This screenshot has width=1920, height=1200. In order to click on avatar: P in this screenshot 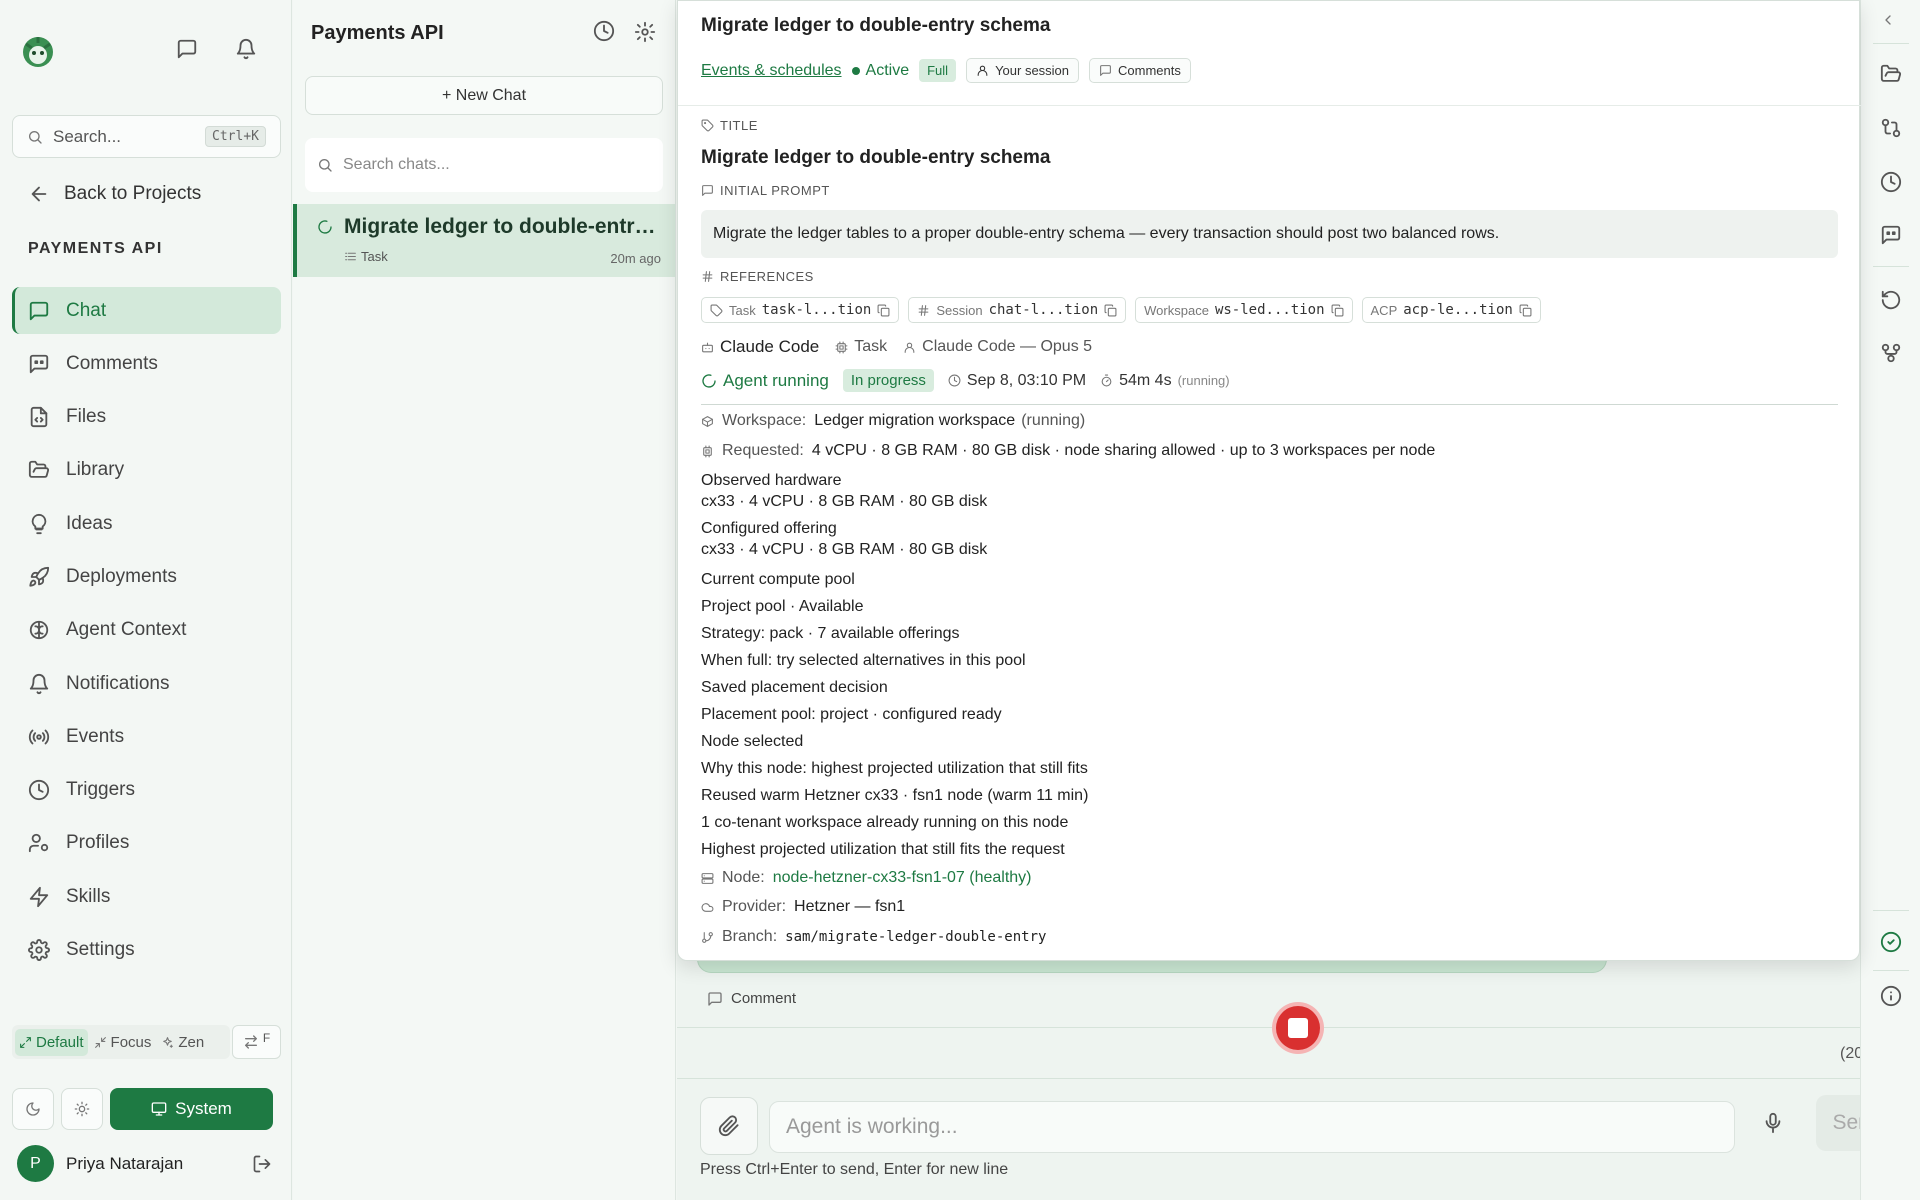, I will do `click(35, 1163)`.